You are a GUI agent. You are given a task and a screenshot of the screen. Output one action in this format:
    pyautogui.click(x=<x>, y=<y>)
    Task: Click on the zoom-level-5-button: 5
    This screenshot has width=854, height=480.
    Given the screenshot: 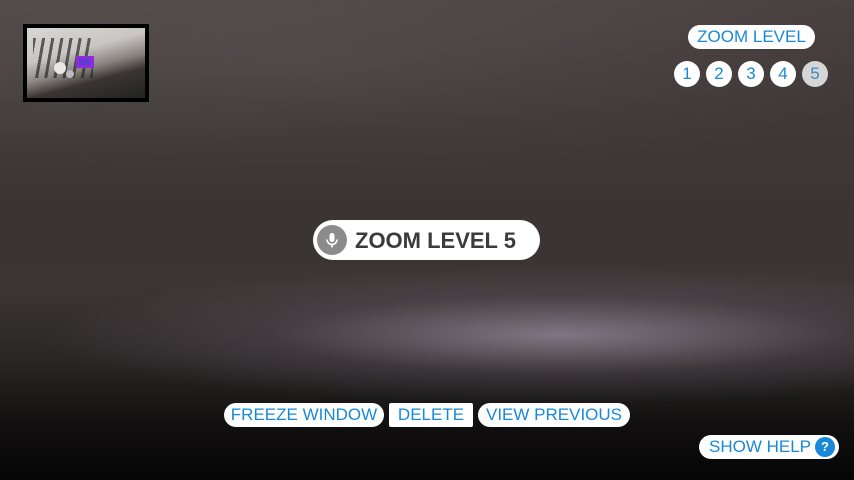 What is the action you would take?
    pyautogui.click(x=815, y=74)
    